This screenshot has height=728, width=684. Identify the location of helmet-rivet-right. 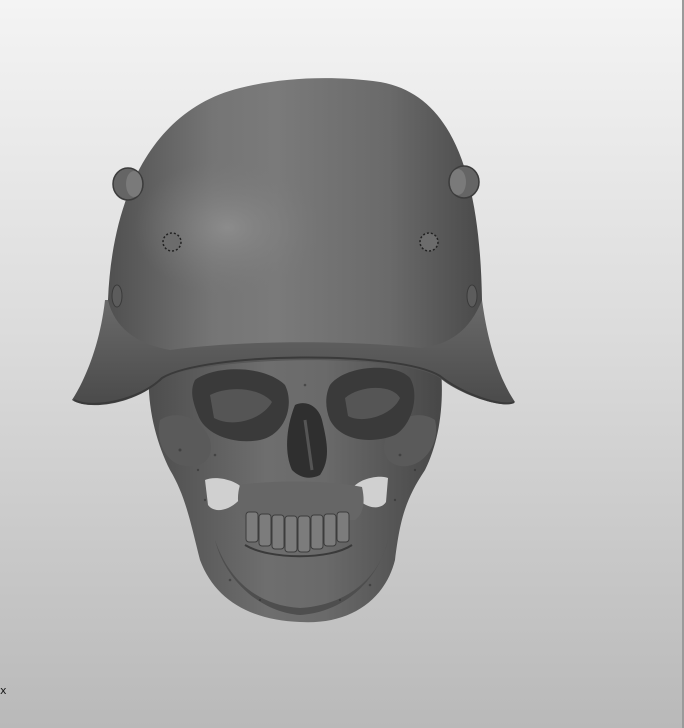
(429, 242).